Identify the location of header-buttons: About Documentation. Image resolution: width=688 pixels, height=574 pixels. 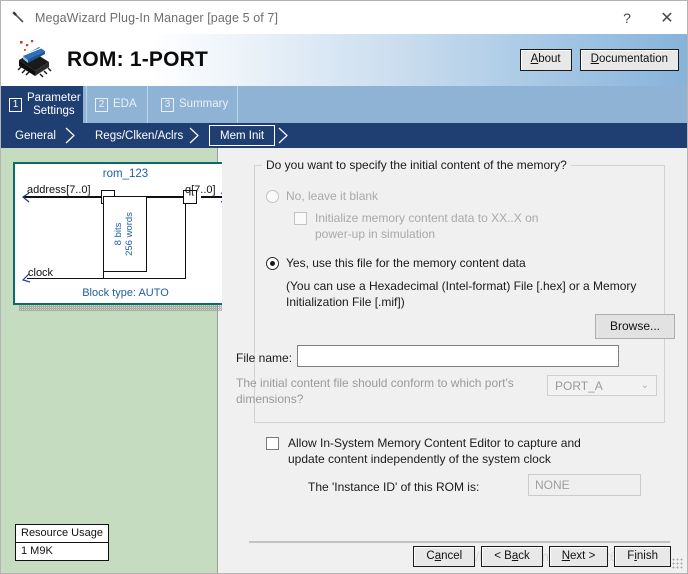
(599, 60).